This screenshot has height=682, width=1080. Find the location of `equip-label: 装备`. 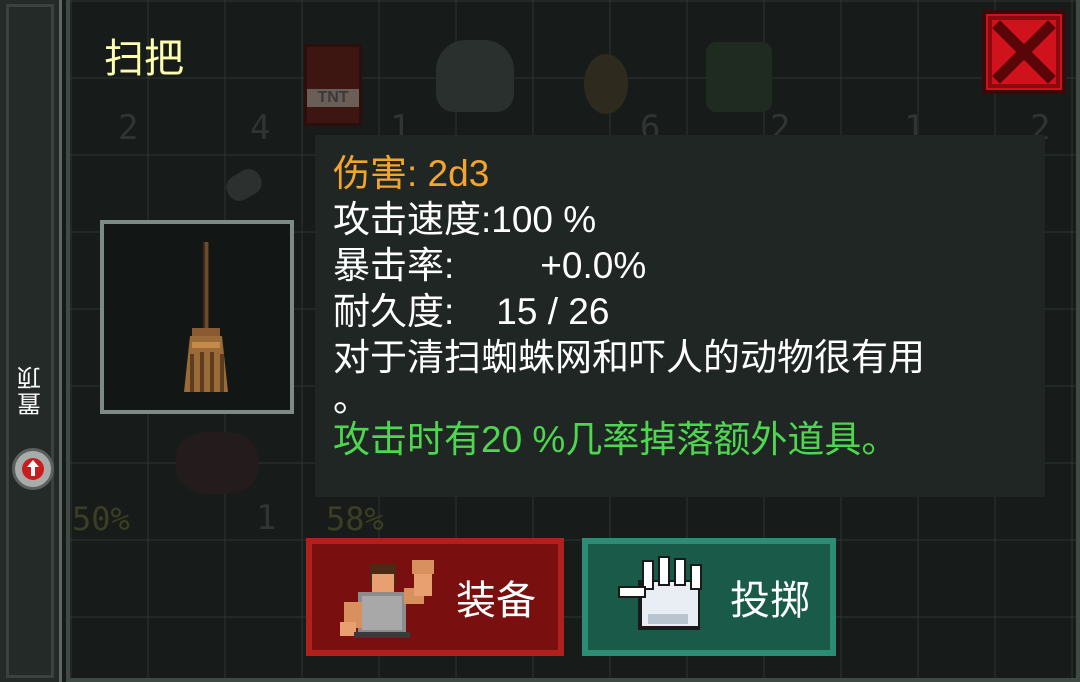

equip-label: 装备 is located at coordinates (496, 601).